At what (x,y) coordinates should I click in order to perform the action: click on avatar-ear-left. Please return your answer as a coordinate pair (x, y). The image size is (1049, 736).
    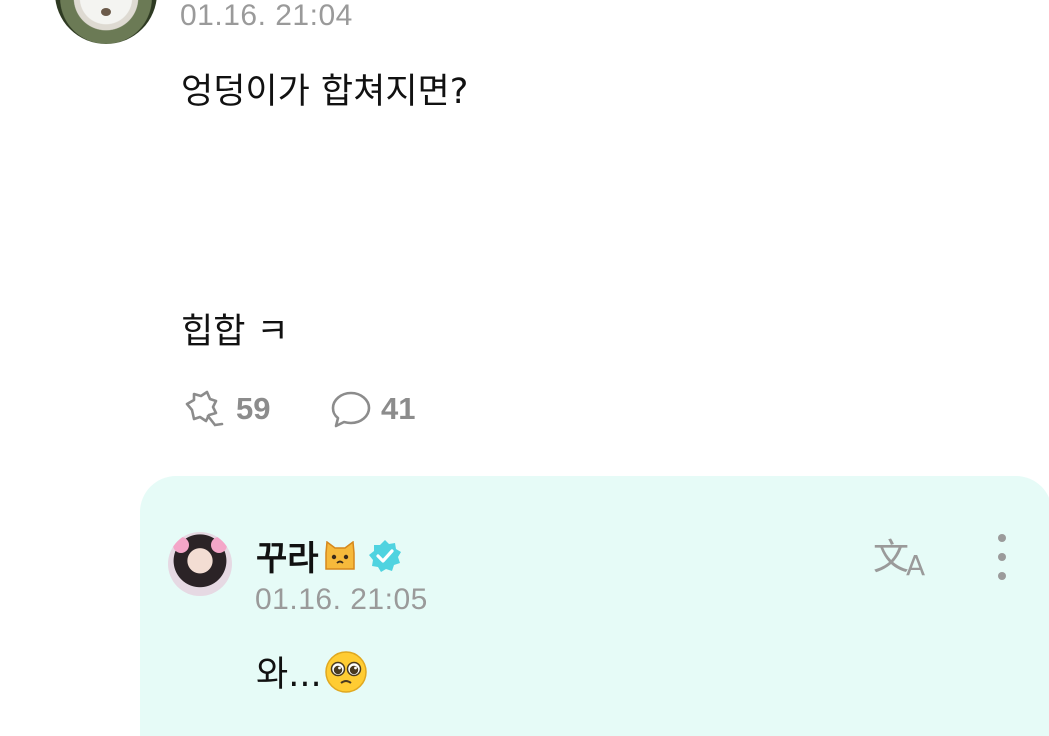
    Looking at the image, I should click on (181, 545).